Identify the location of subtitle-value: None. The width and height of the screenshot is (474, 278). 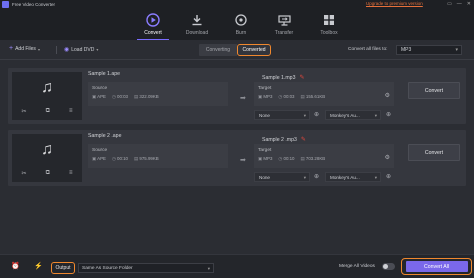
(264, 115).